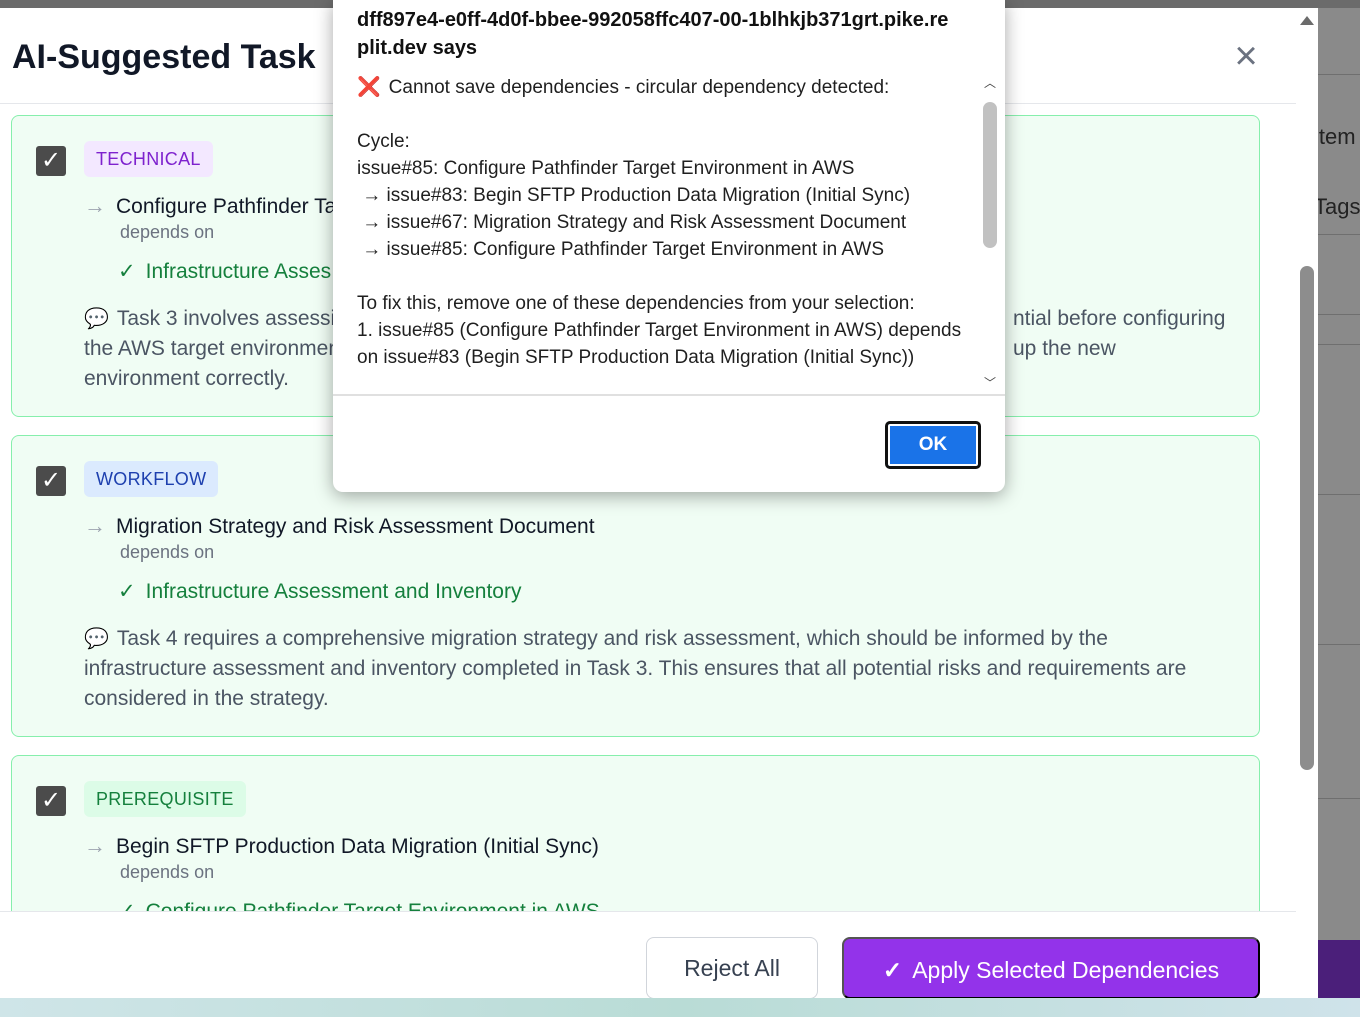  I want to click on reject-all-button: Reject All, so click(732, 967).